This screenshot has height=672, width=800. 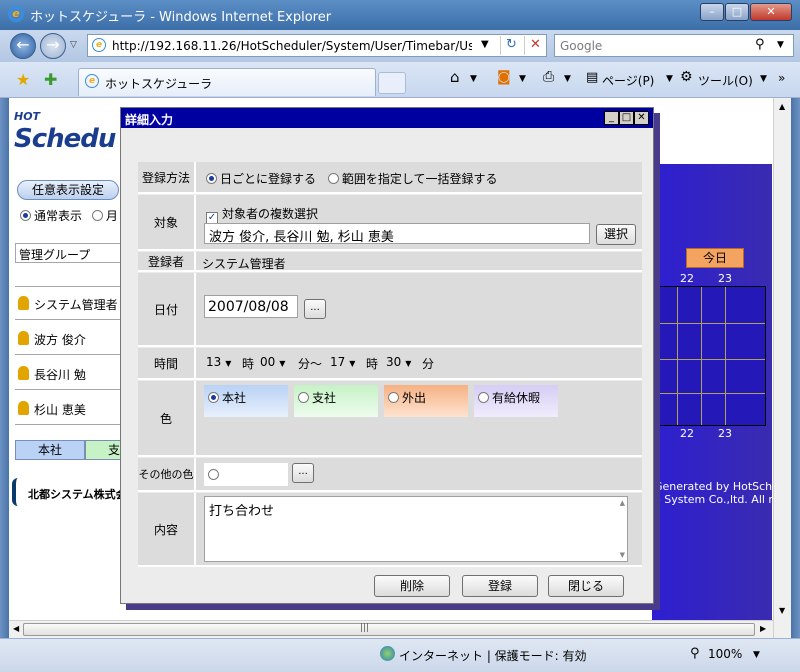 I want to click on reg-range-radio, so click(x=333, y=178).